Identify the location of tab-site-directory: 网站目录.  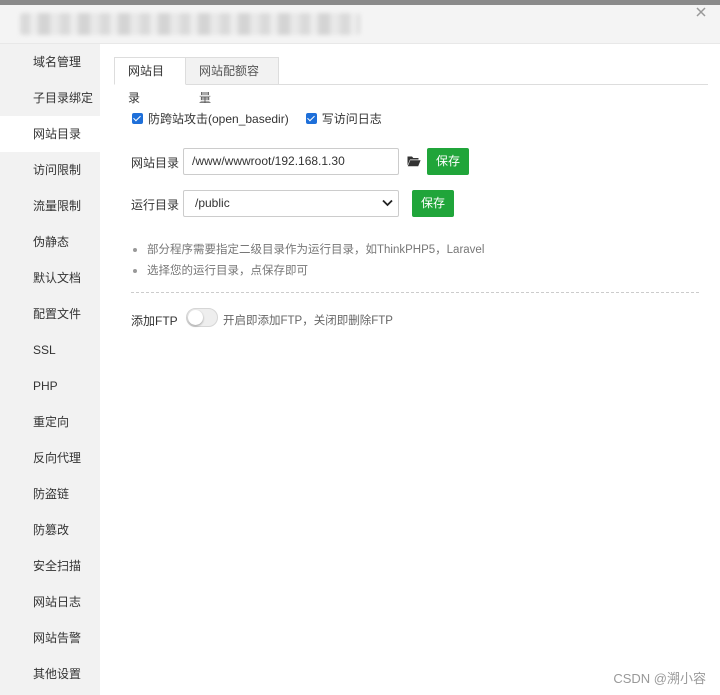
(150, 81).